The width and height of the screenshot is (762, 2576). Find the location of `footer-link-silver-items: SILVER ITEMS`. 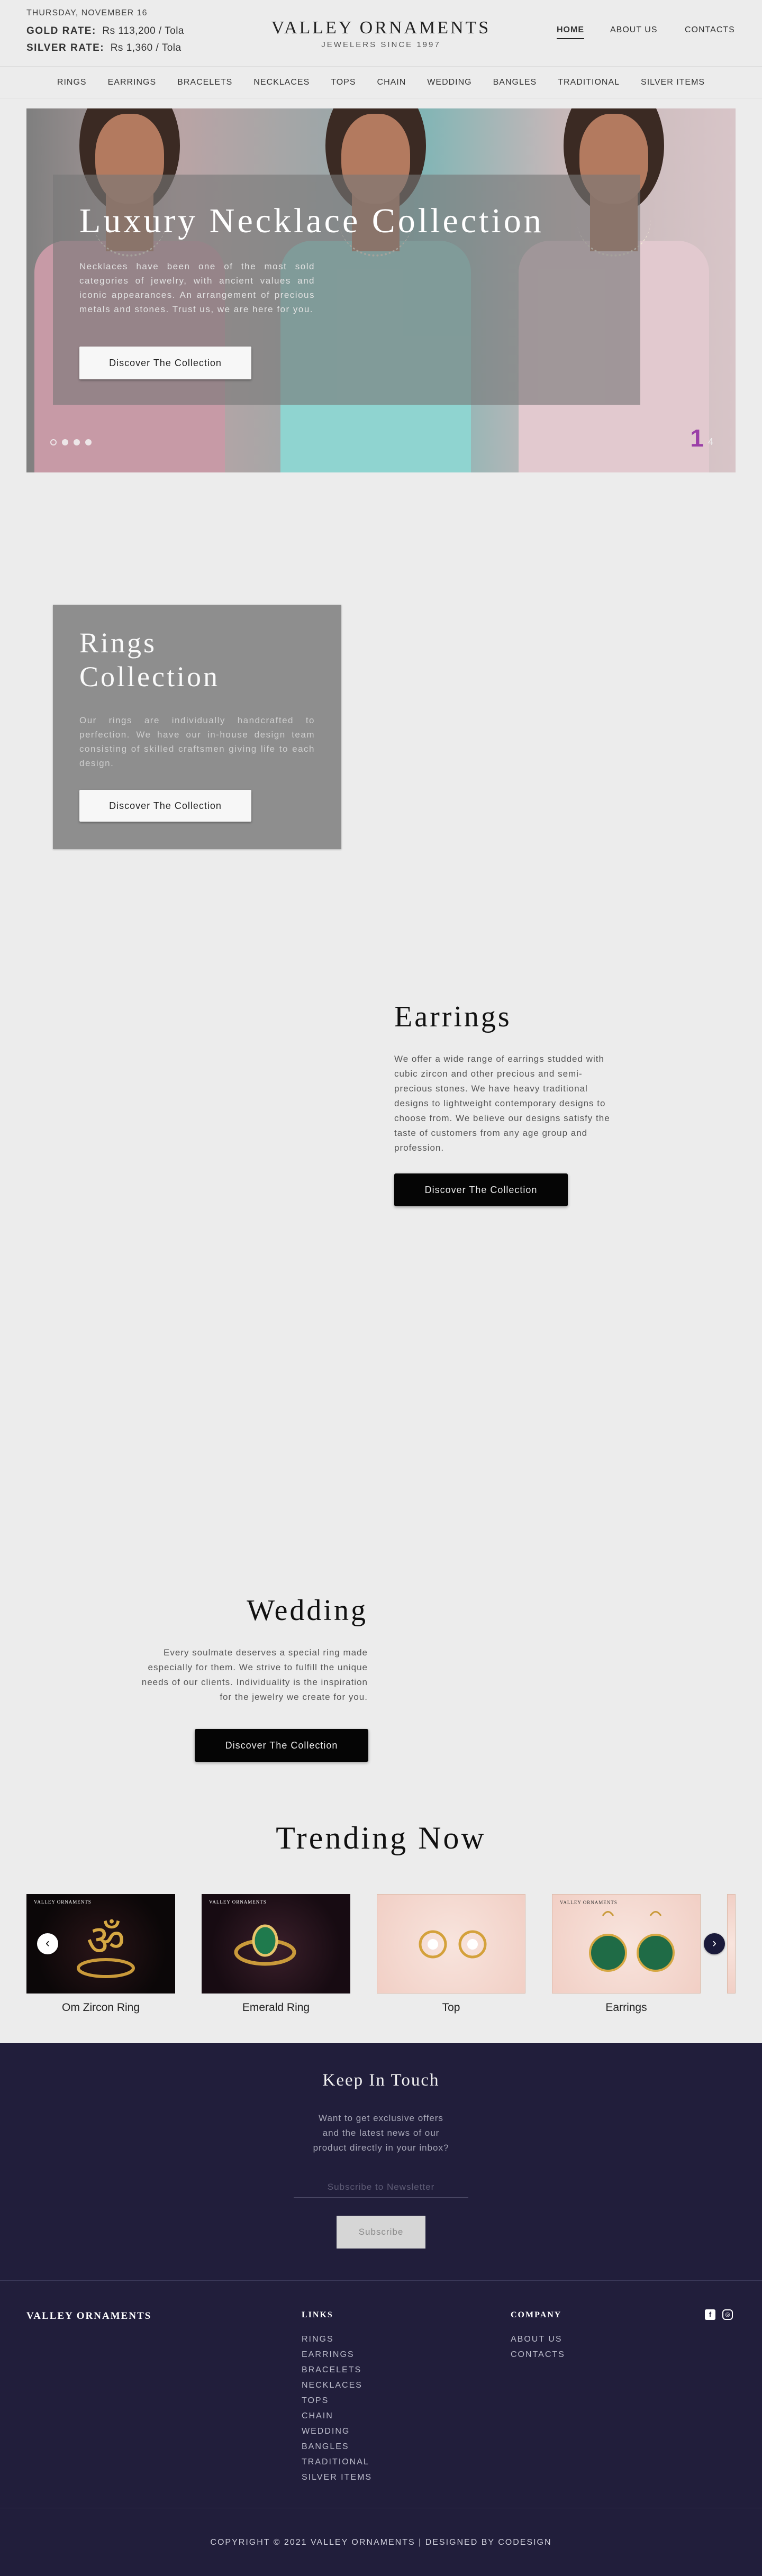

footer-link-silver-items: SILVER ITEMS is located at coordinates (337, 2477).